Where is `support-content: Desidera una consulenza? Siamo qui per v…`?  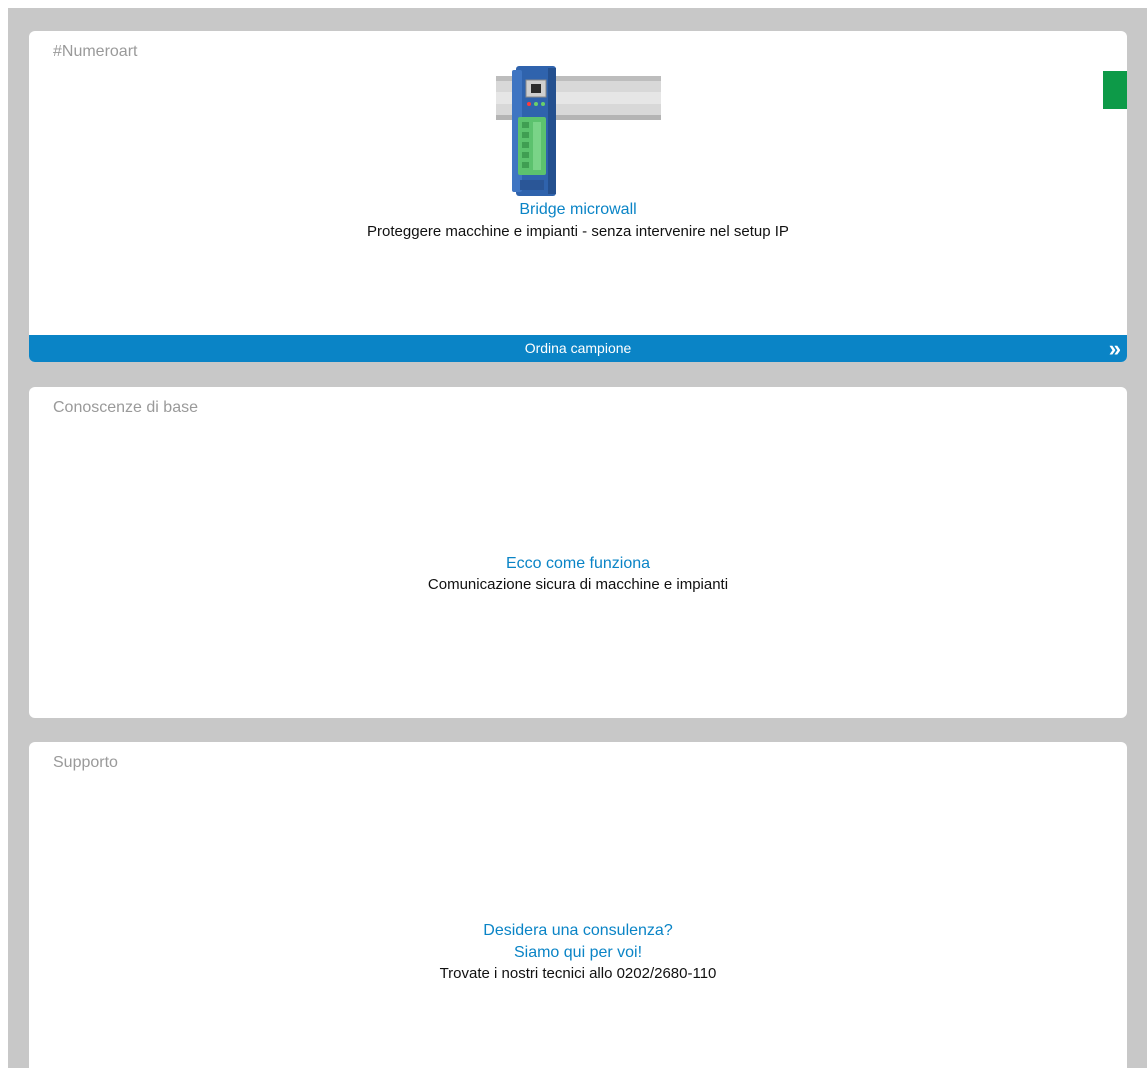 support-content: Desidera una consulenza? Siamo qui per v… is located at coordinates (578, 952).